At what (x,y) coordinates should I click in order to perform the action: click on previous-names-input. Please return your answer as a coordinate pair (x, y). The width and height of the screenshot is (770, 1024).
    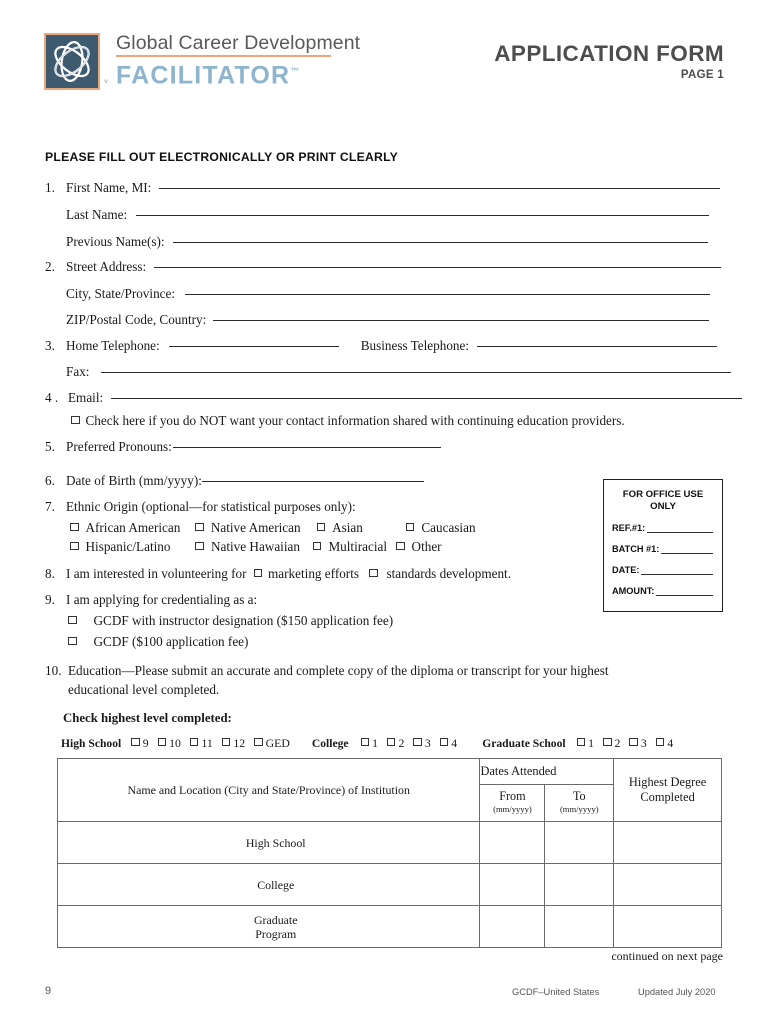
    Looking at the image, I should click on (440, 242).